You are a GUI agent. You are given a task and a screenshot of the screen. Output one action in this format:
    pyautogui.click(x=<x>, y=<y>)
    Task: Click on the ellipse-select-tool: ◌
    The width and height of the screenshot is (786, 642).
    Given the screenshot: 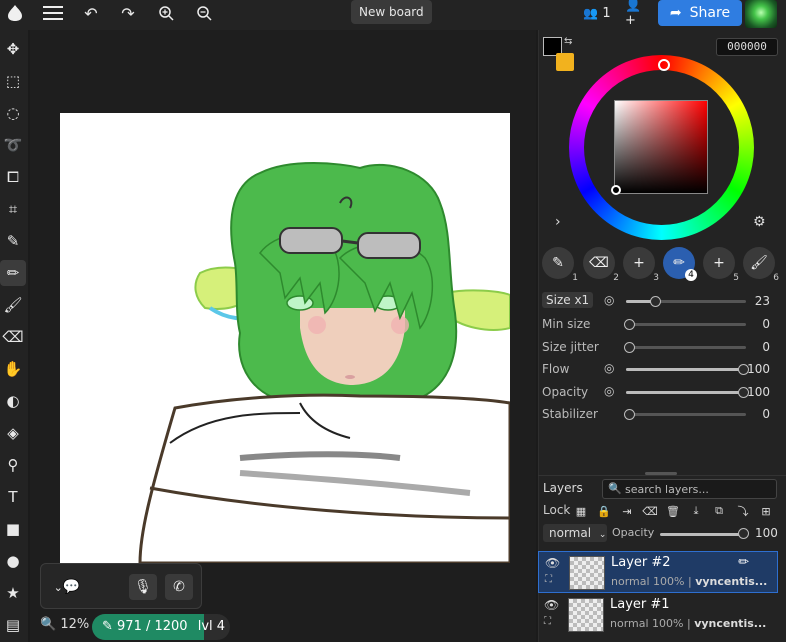 What is the action you would take?
    pyautogui.click(x=13, y=113)
    